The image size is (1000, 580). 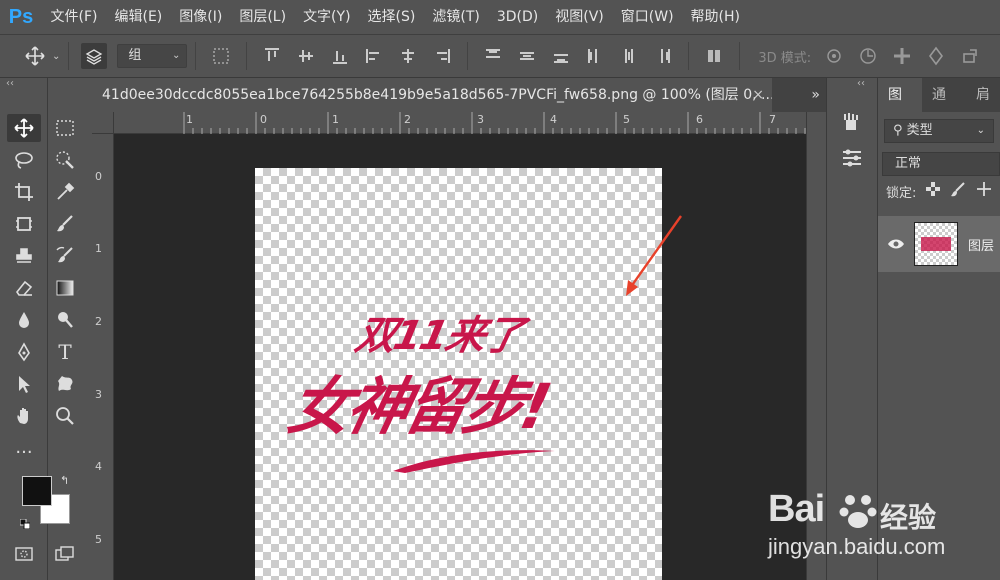 I want to click on 3d-roll-icon, so click(x=868, y=56).